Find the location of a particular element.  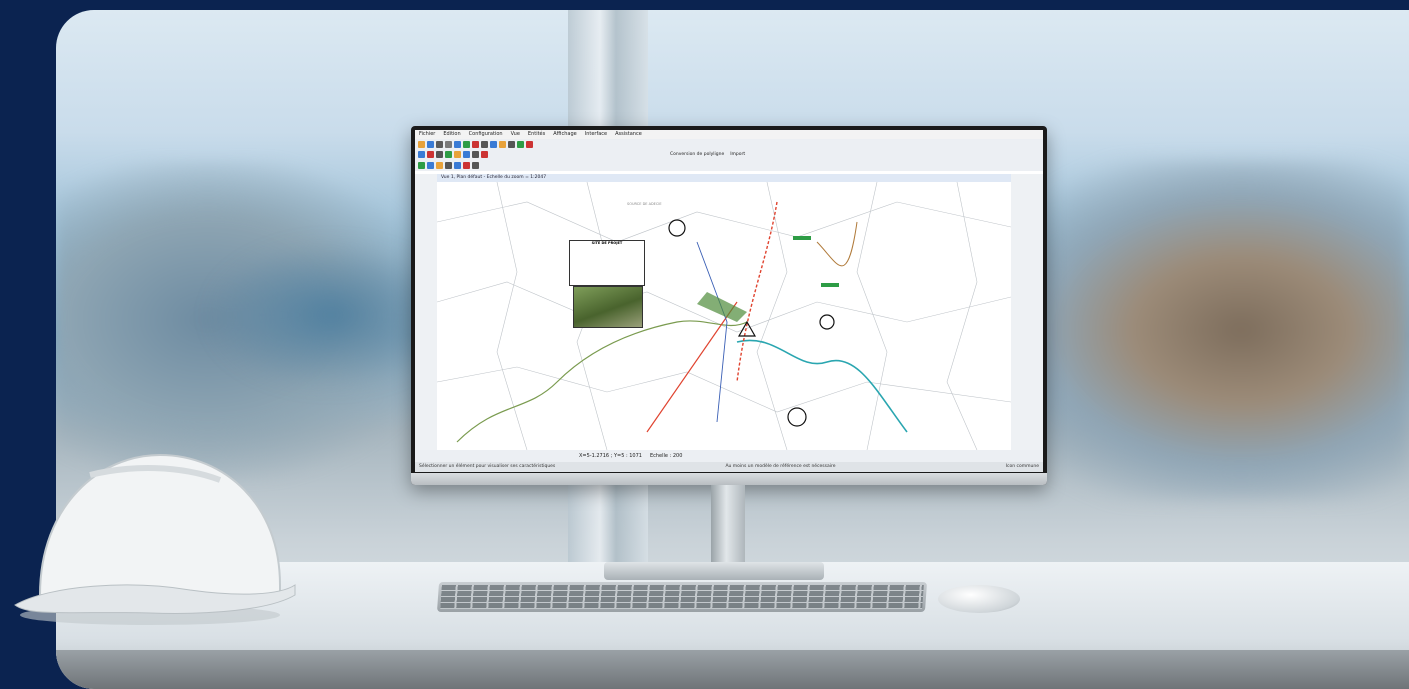

pen-icon is located at coordinates (529, 144).